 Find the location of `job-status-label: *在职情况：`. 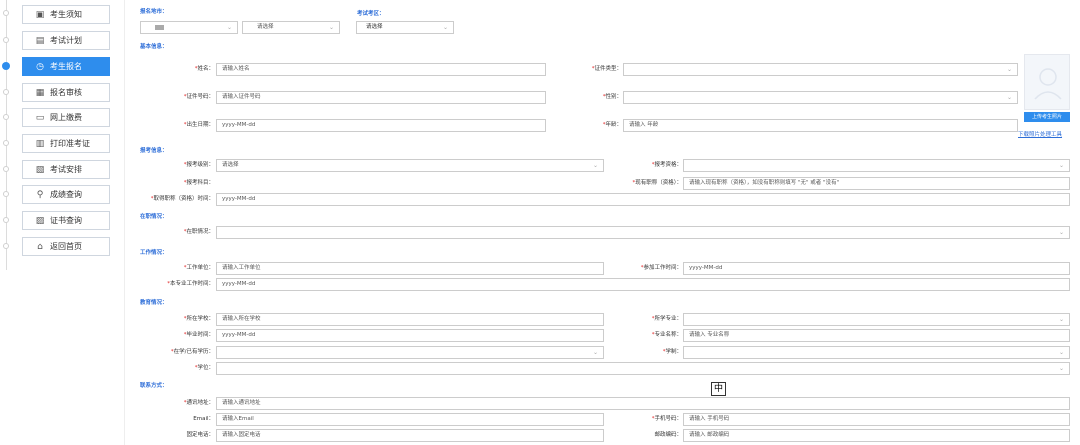

job-status-label: *在职情况： is located at coordinates (198, 232).